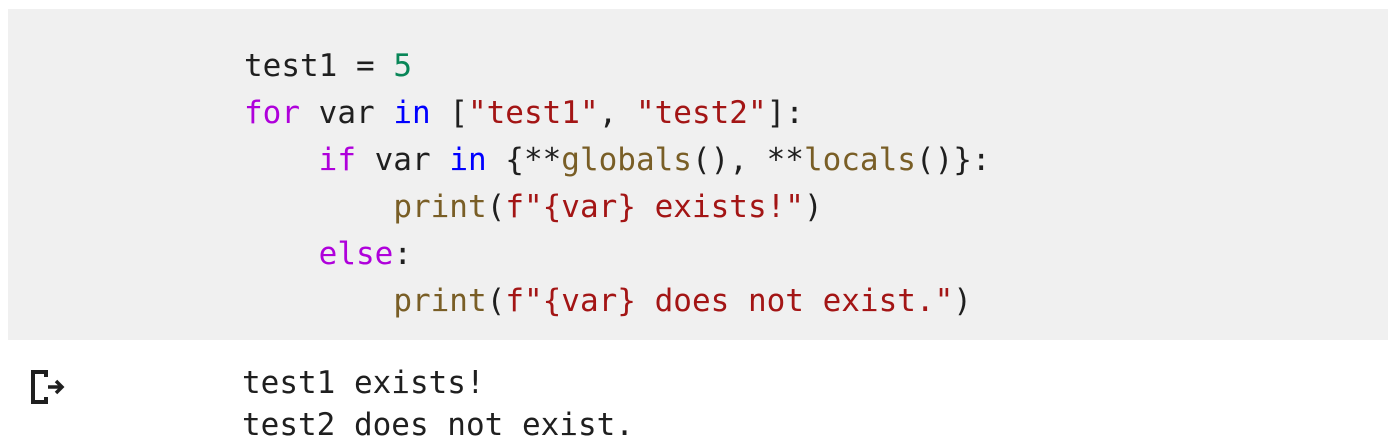 The width and height of the screenshot is (1400, 448). What do you see at coordinates (449, 113) in the screenshot?
I see `code-token: [` at bounding box center [449, 113].